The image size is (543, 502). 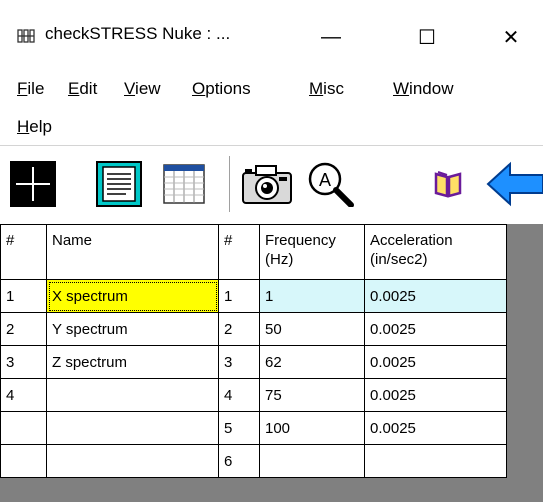 I want to click on table-list-icon, so click(x=184, y=184).